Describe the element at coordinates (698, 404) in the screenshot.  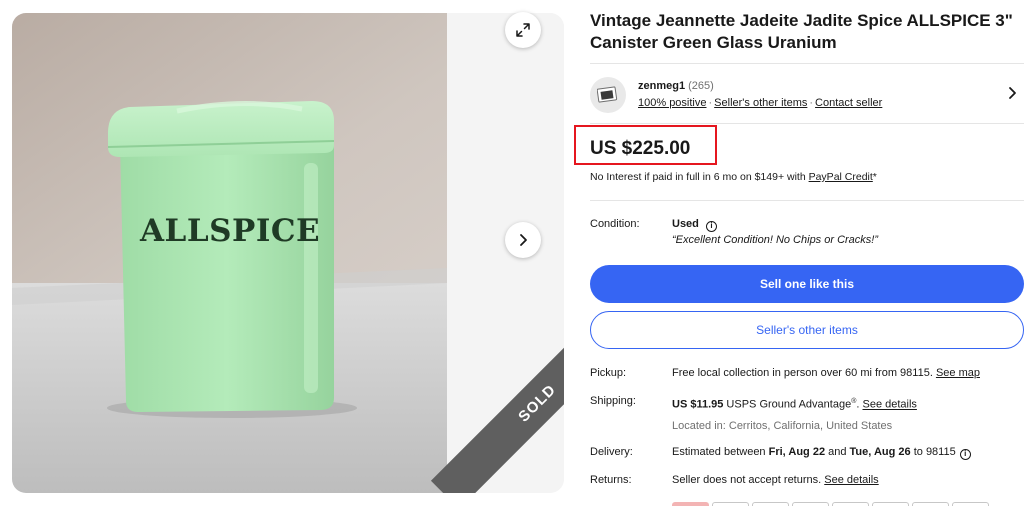
I see `shipping-cost: US $11.95` at that location.